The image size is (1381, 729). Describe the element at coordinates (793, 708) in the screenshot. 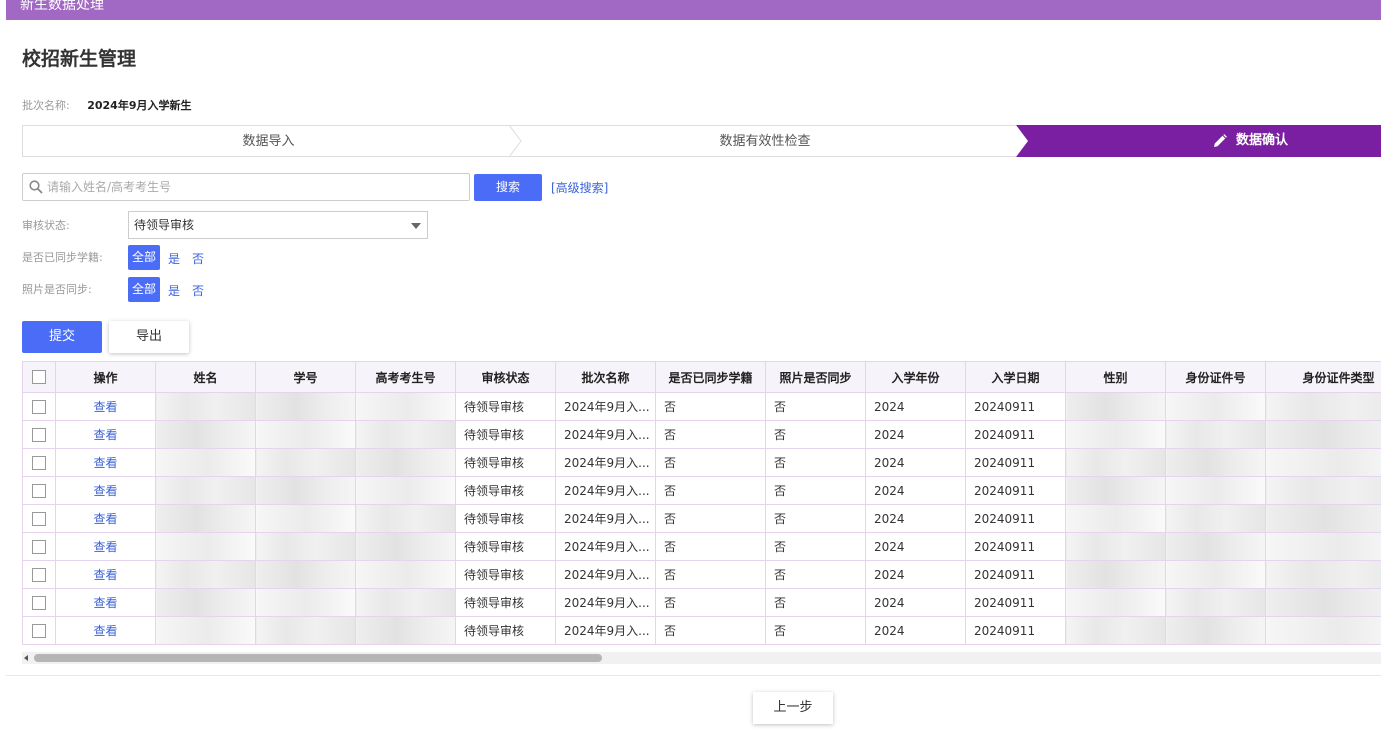

I see `prev-step-button: 上一步` at that location.